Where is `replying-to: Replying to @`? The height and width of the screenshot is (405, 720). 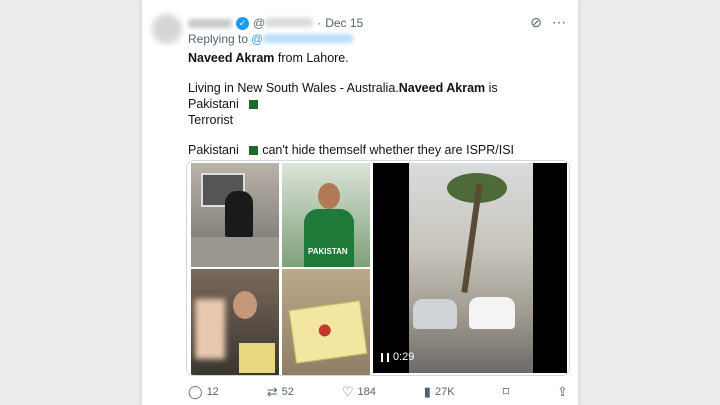
replying-to: Replying to @ is located at coordinates (271, 39).